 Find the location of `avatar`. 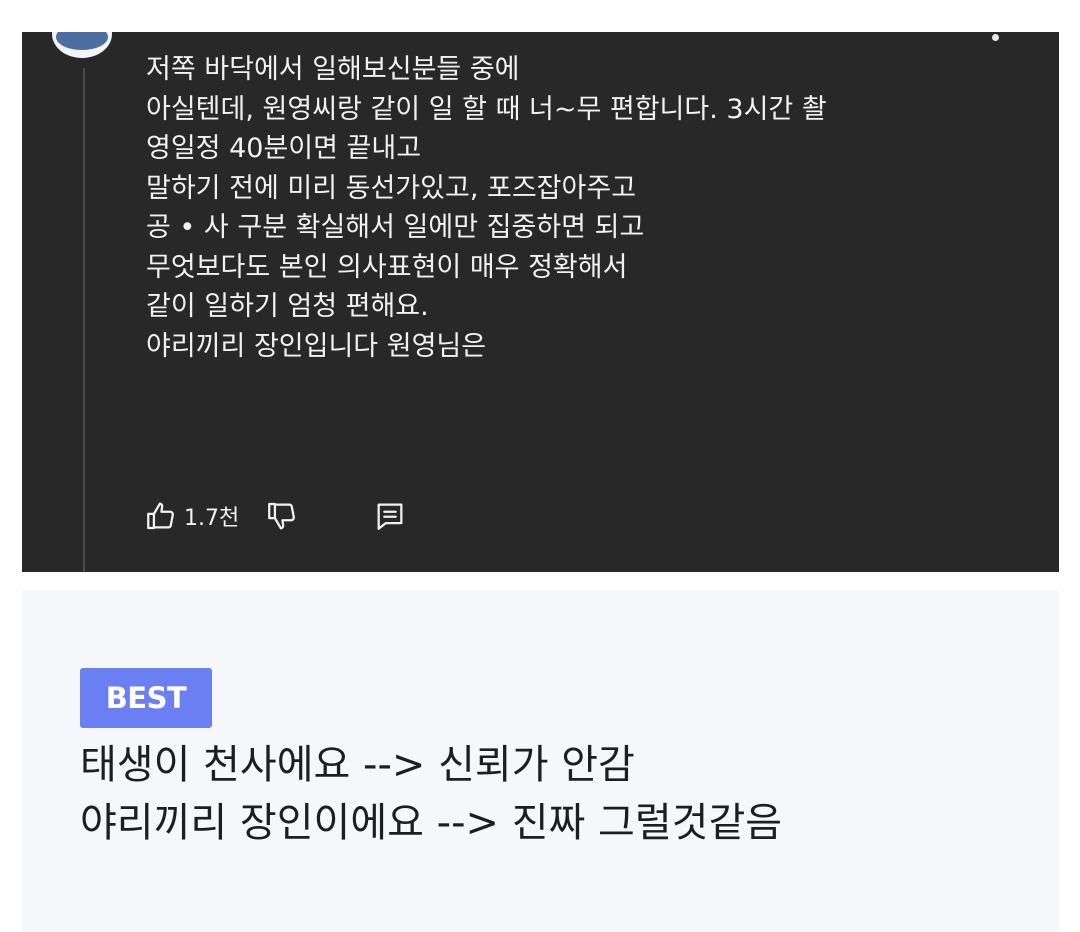

avatar is located at coordinates (82, 45).